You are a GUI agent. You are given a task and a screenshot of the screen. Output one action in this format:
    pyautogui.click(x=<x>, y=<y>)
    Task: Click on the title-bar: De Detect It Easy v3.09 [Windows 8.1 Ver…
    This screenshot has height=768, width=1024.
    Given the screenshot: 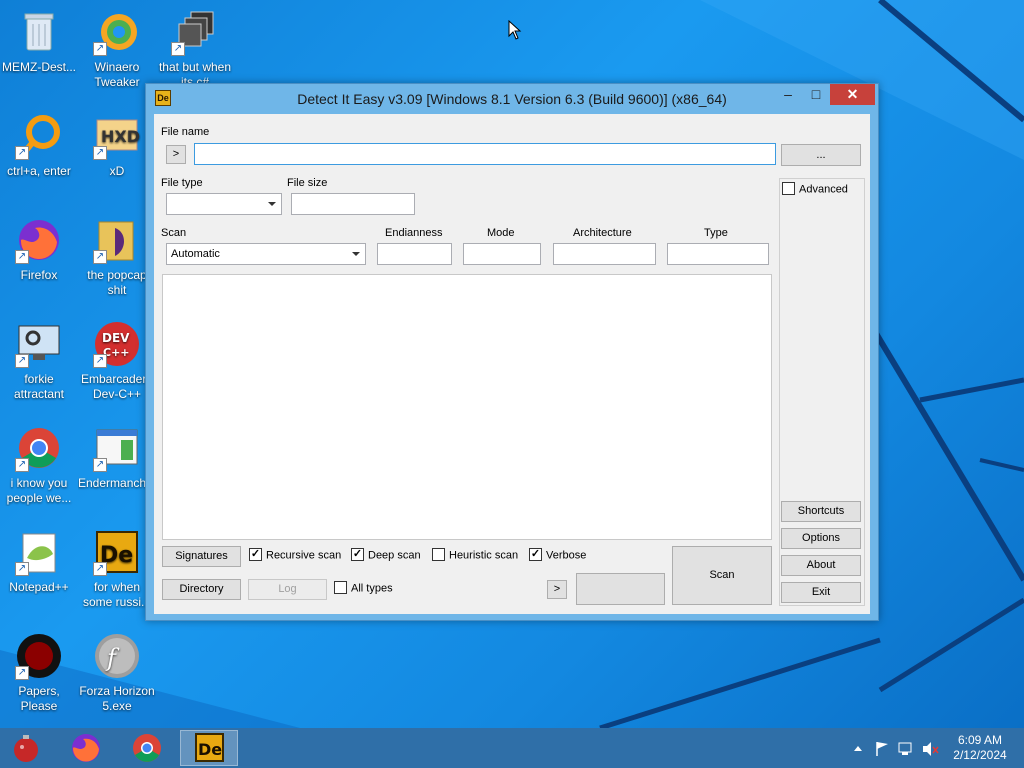 What is the action you would take?
    pyautogui.click(x=512, y=99)
    